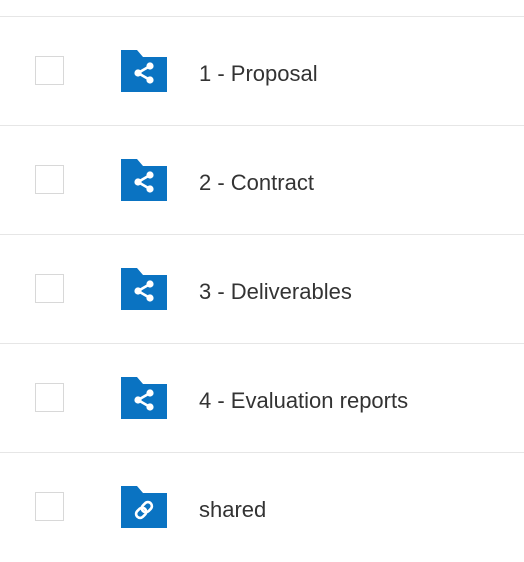 This screenshot has width=524, height=562. I want to click on folder-name: 3 - Deliverables, so click(275, 292).